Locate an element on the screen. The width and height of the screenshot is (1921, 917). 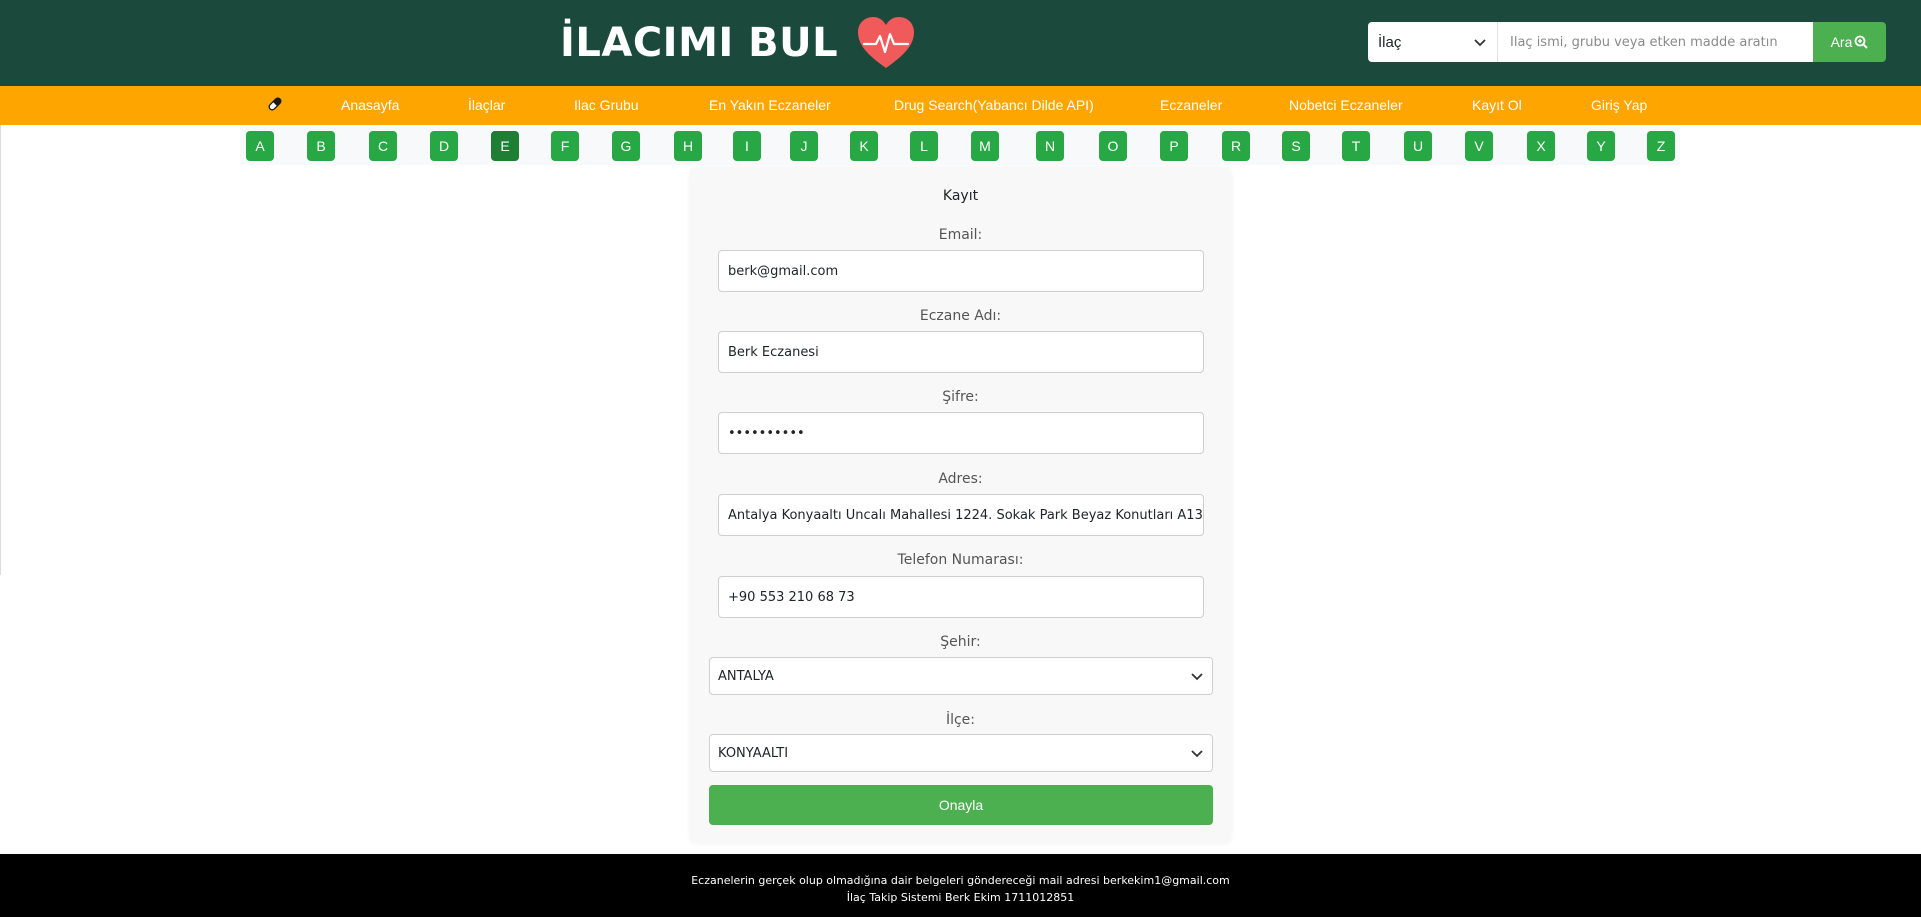
nav-anasayfa: Anasayfa is located at coordinates (370, 105).